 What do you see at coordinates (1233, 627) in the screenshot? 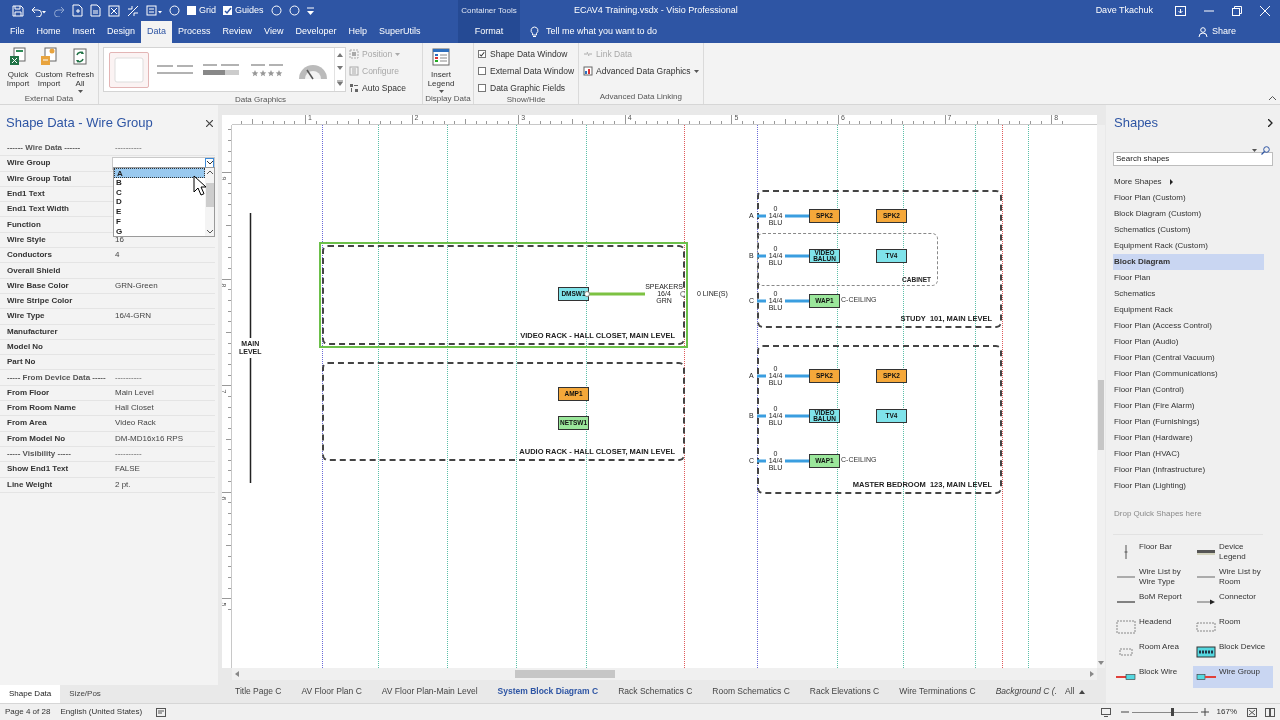
I see `quick-shape-item: Room` at bounding box center [1233, 627].